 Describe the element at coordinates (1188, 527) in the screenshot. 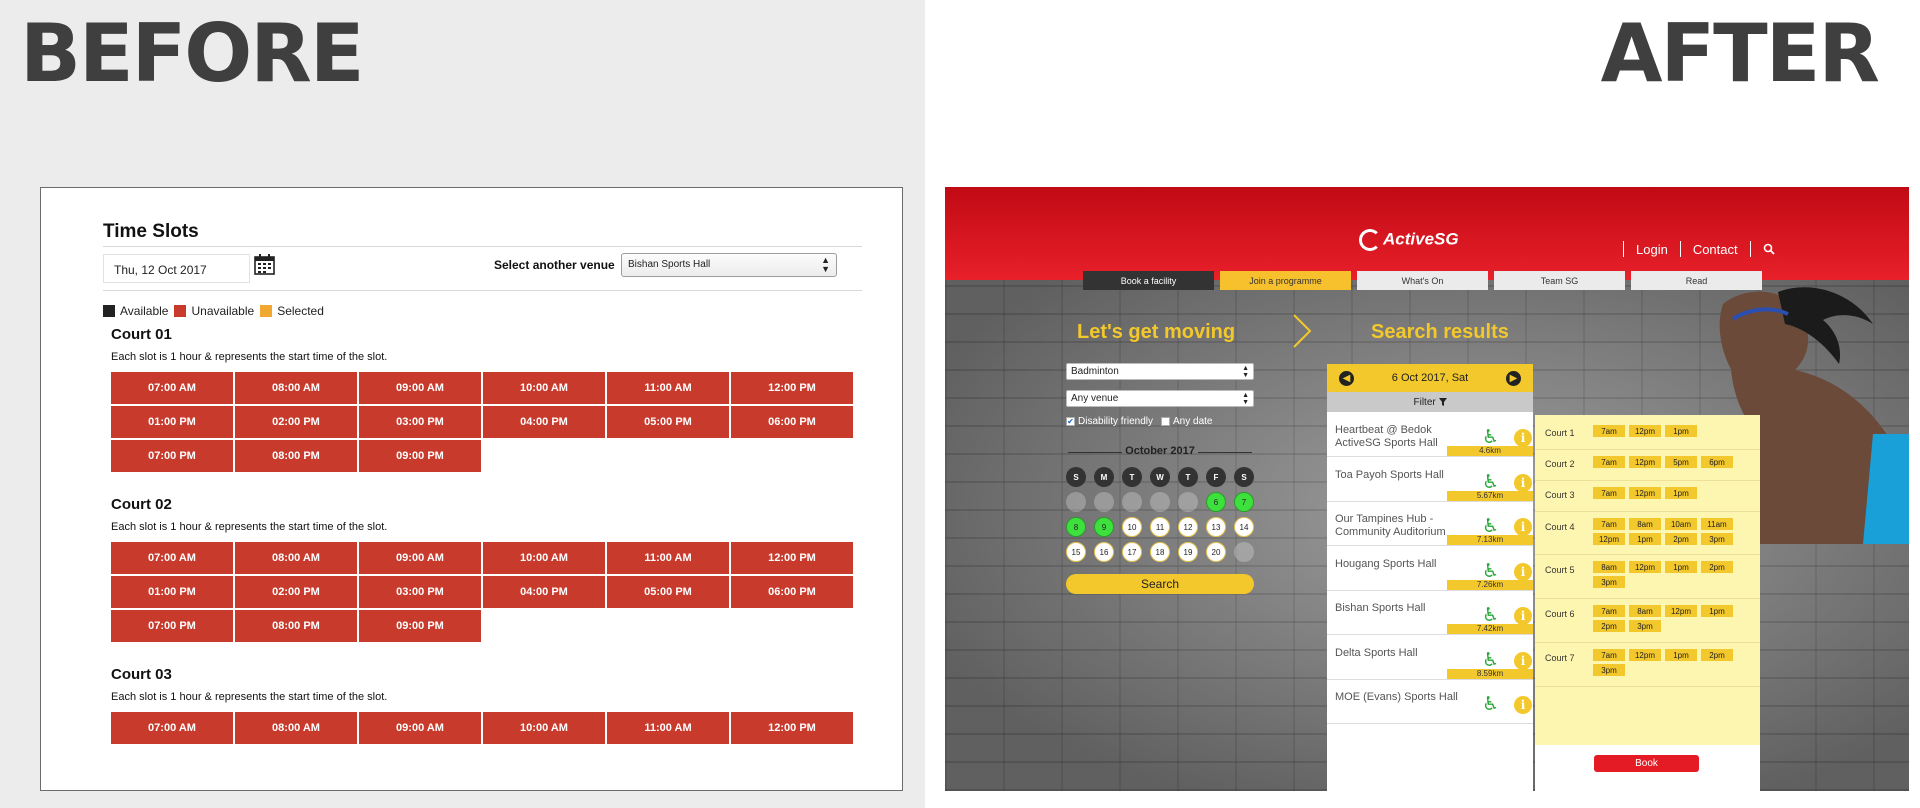

I see `calendar-day: 12` at that location.